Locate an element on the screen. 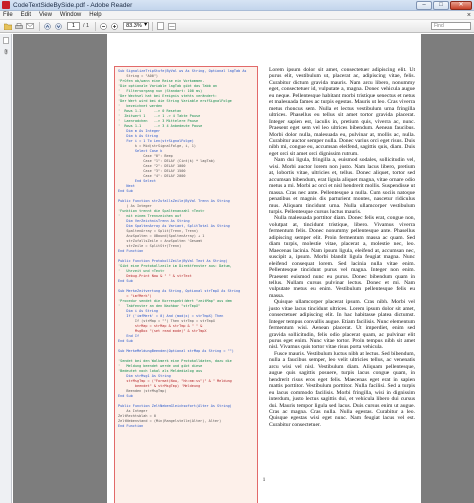 This screenshot has width=474, height=503. attachments-icon is located at coordinates (6, 52).